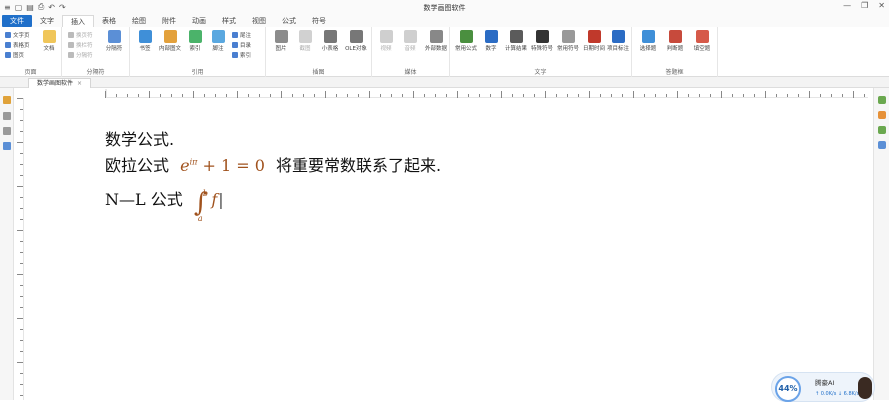  What do you see at coordinates (540, 72) in the screenshot?
I see `group-label-text: 文字` at bounding box center [540, 72].